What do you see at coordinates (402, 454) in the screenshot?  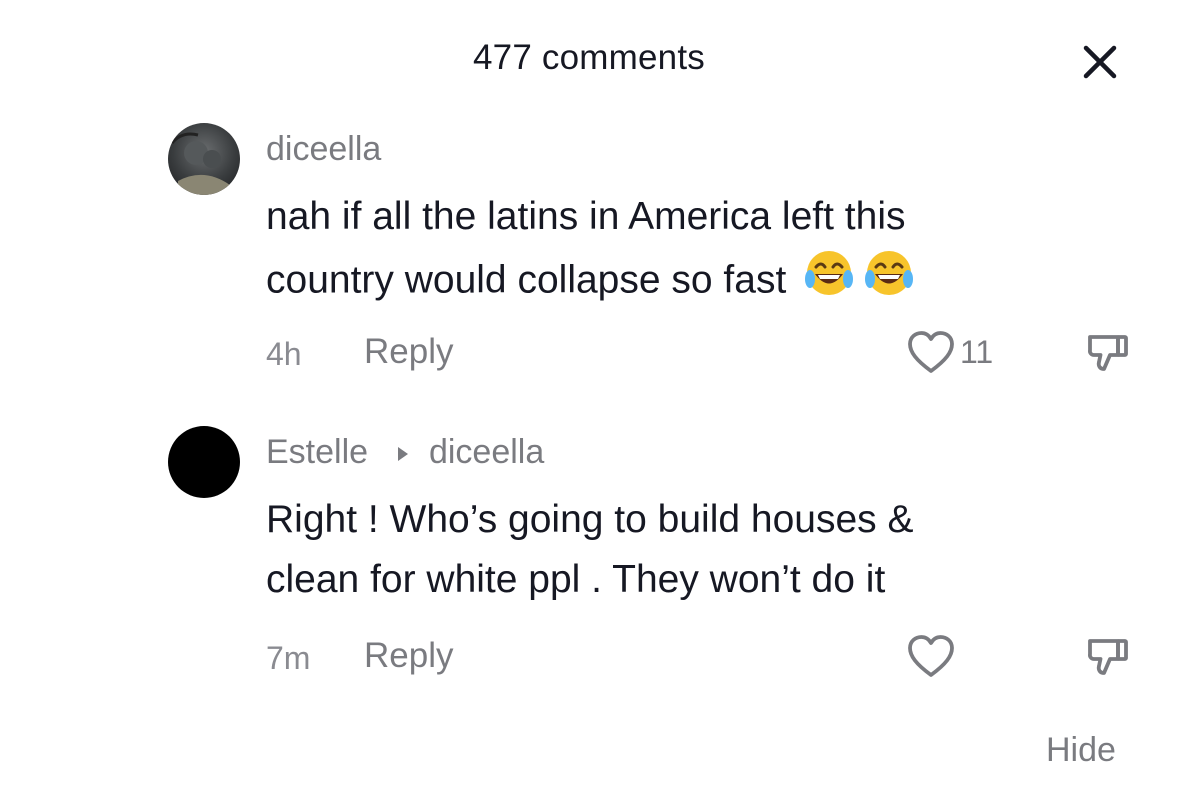 I see `triangle-right-icon` at bounding box center [402, 454].